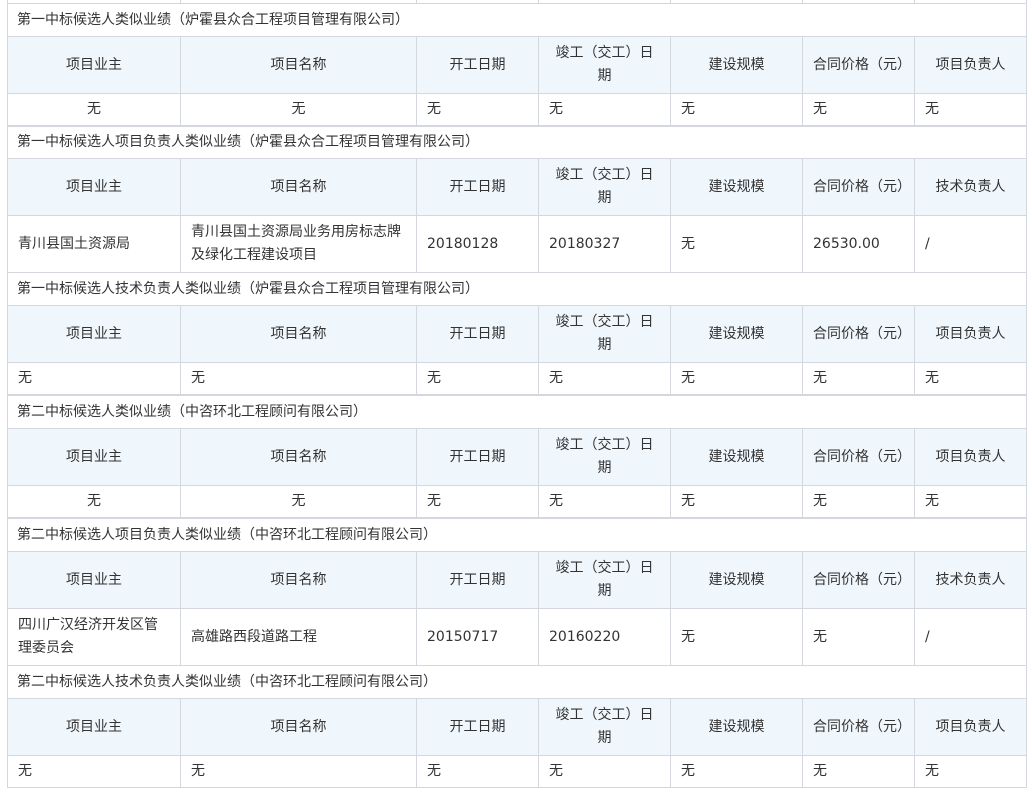 The height and width of the screenshot is (794, 1032). Describe the element at coordinates (604, 637) in the screenshot. I see `cell-completion-date: 20160220` at that location.